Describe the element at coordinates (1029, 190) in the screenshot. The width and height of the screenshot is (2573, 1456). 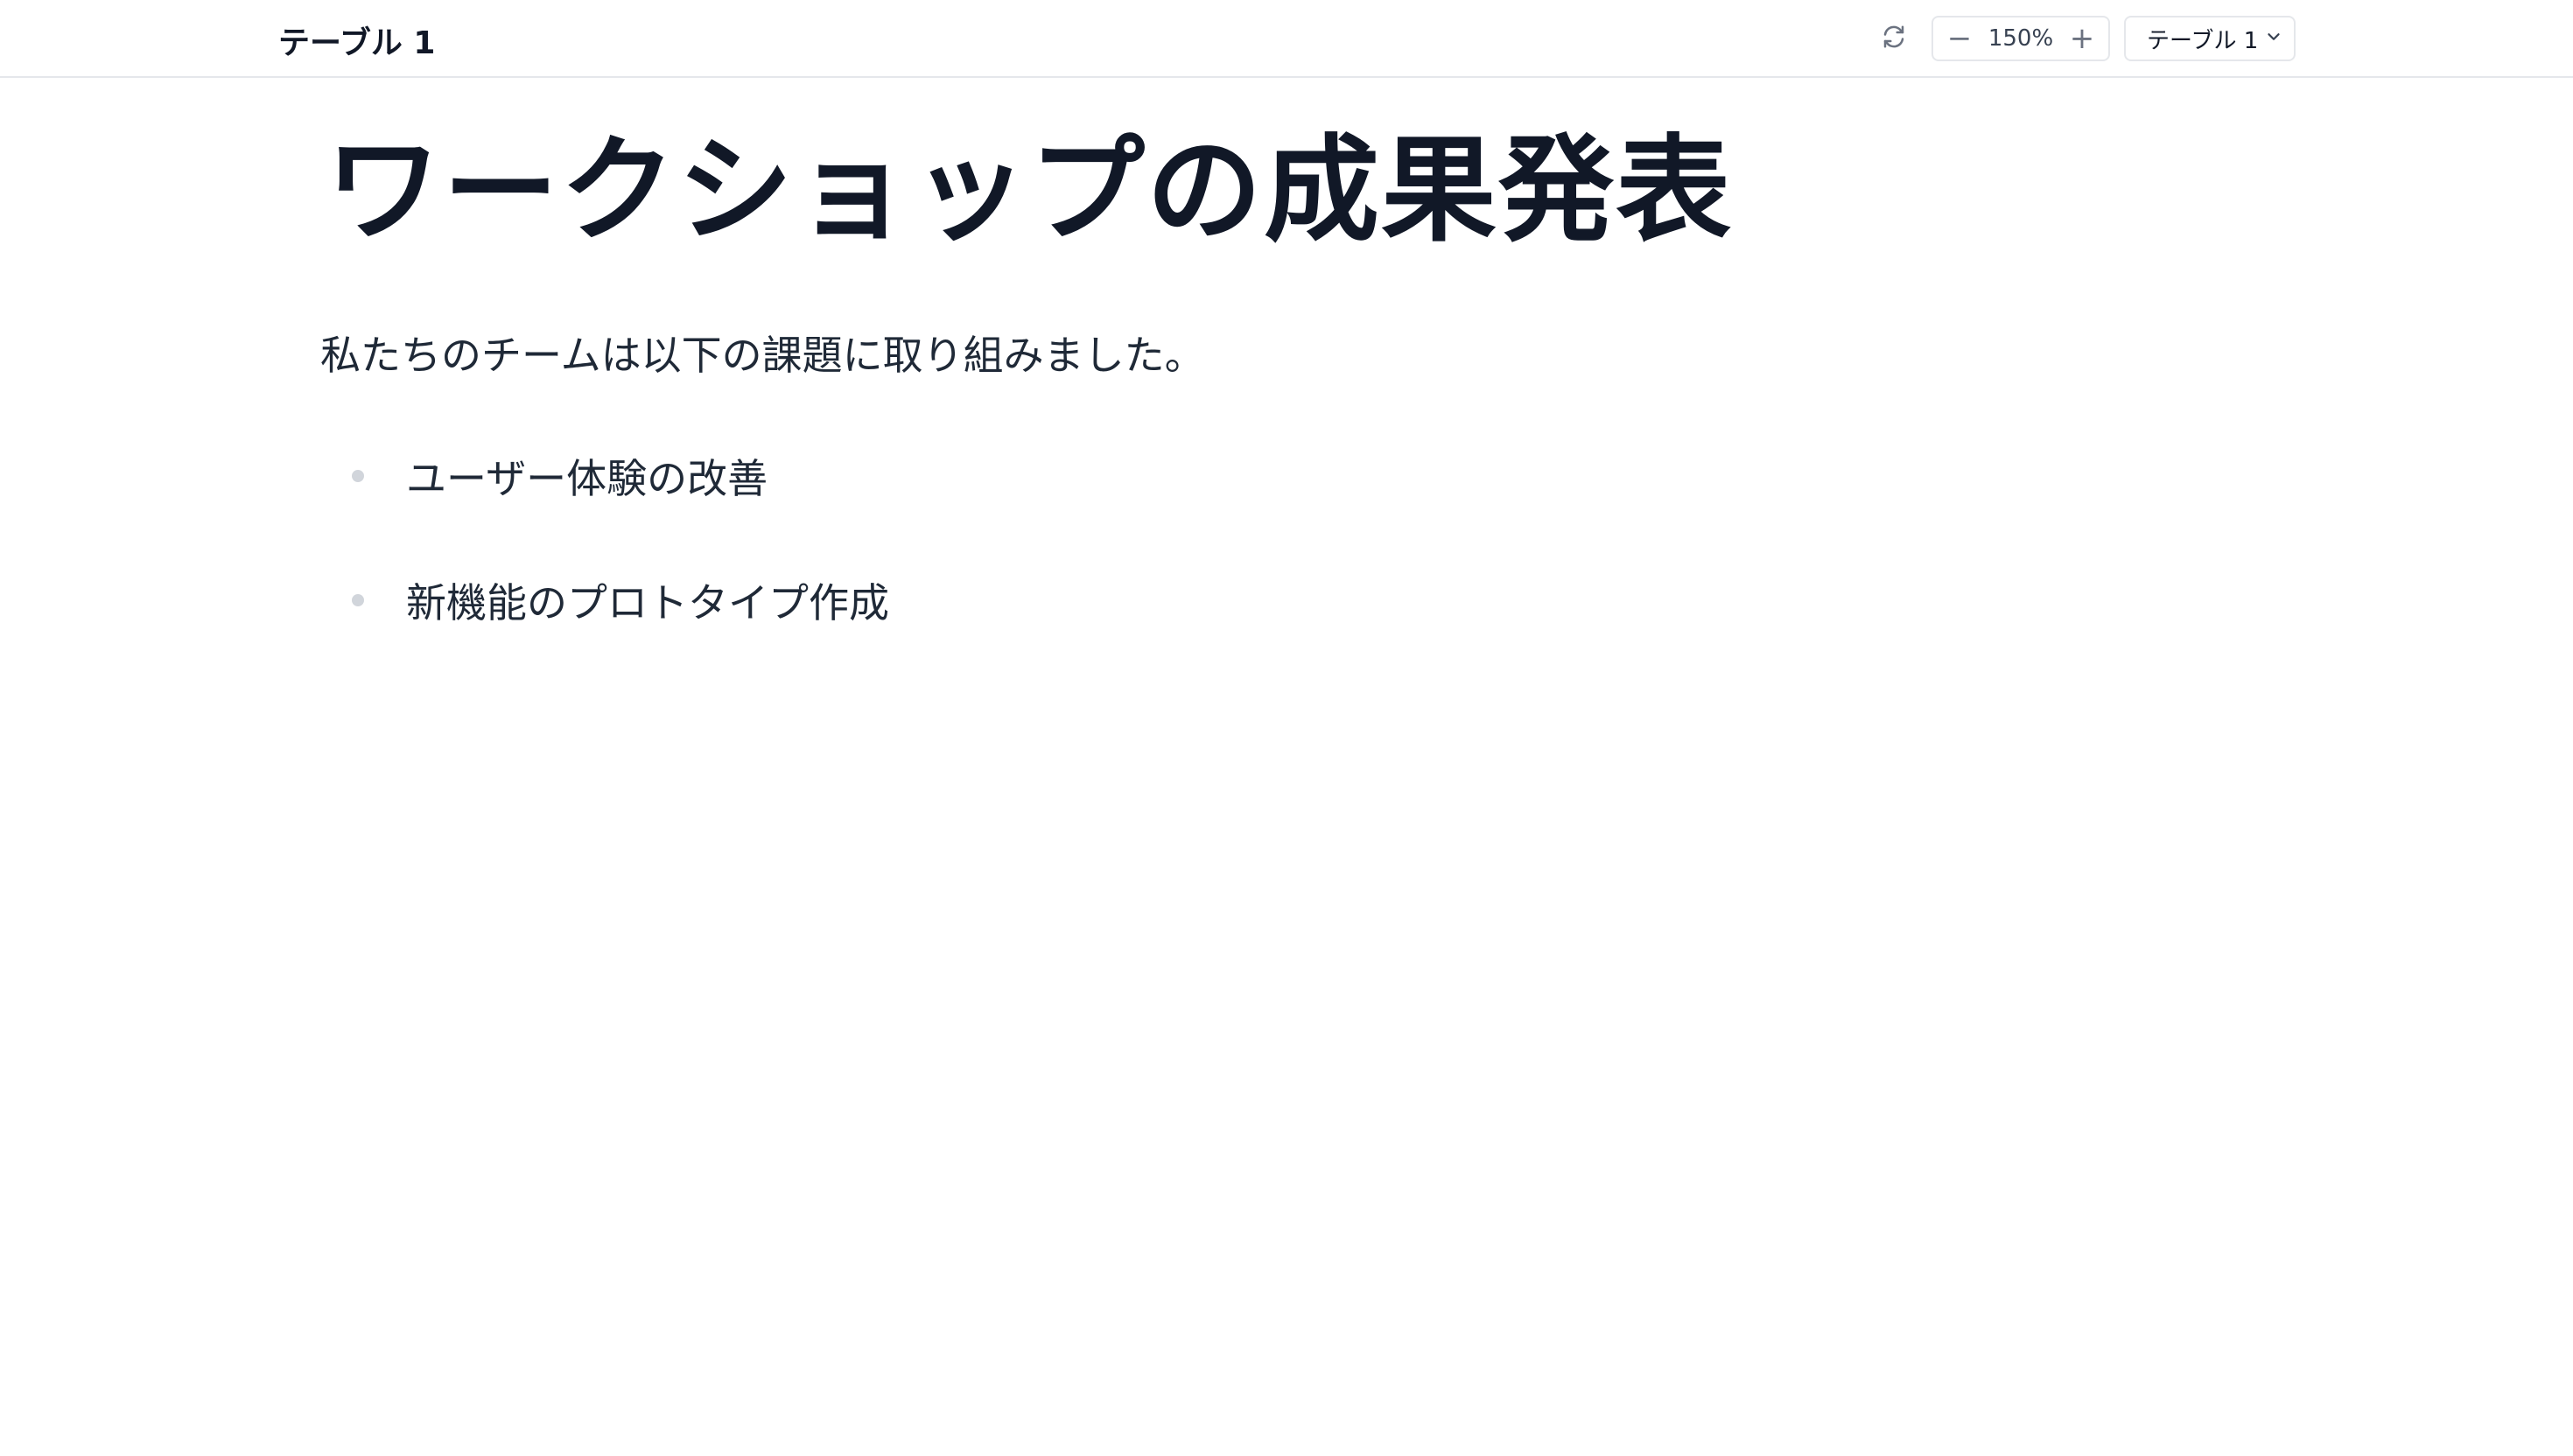
I see `document-heading: ワークショップの成果発表` at that location.